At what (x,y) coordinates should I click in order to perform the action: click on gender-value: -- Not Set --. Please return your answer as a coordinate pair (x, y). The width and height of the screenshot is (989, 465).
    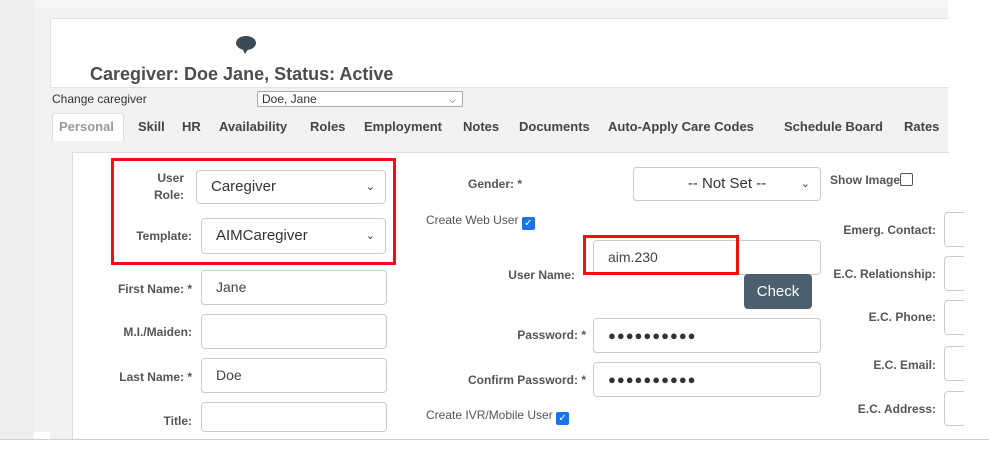
    Looking at the image, I should click on (727, 183).